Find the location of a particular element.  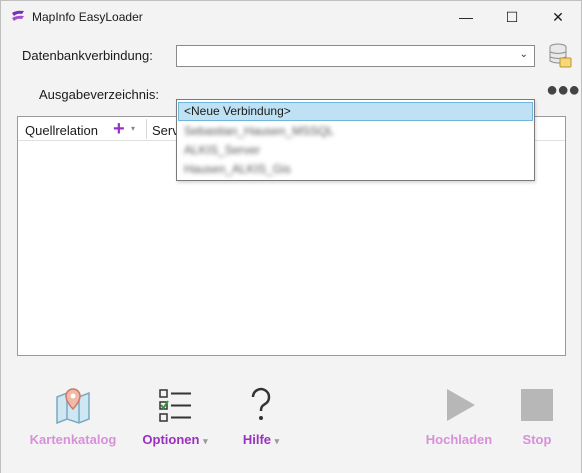

maximize-icon: ☐ is located at coordinates (512, 16).